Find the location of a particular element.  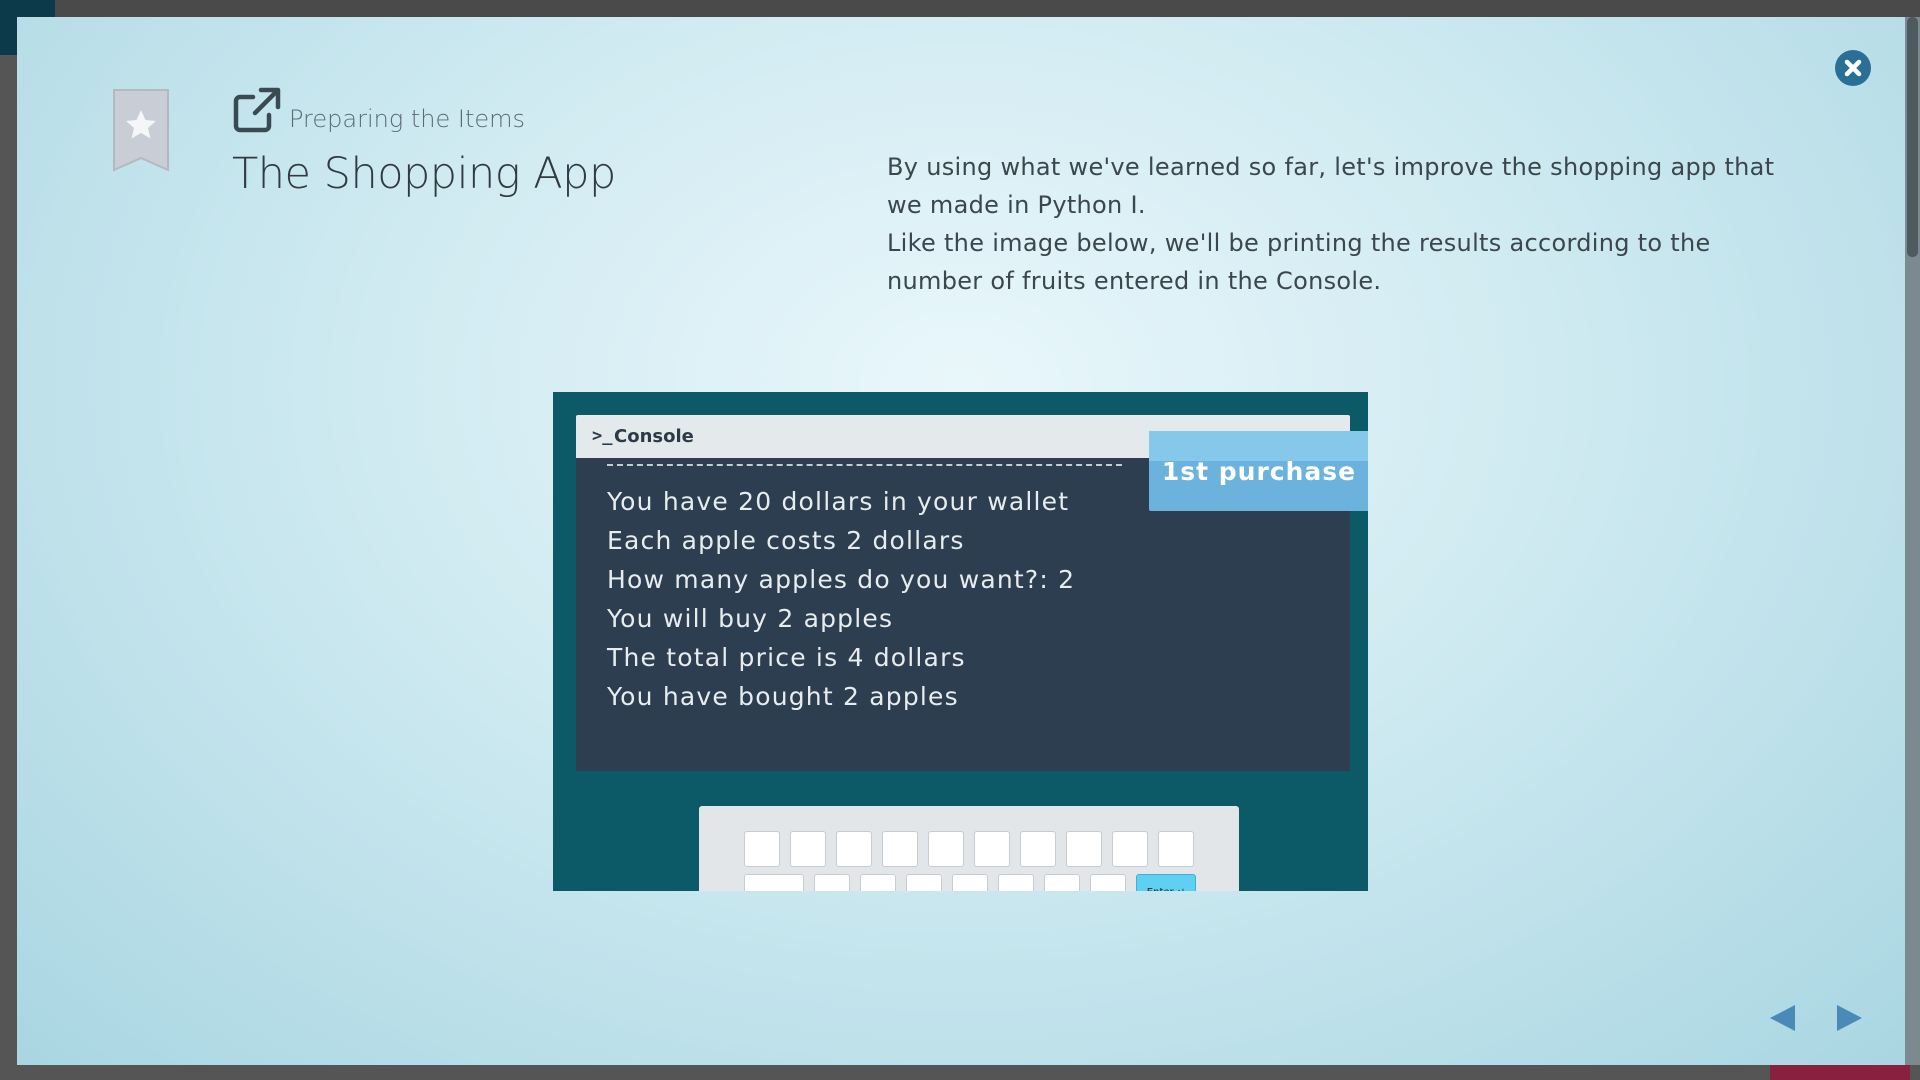

triangle-left-icon is located at coordinates (1782, 1018).